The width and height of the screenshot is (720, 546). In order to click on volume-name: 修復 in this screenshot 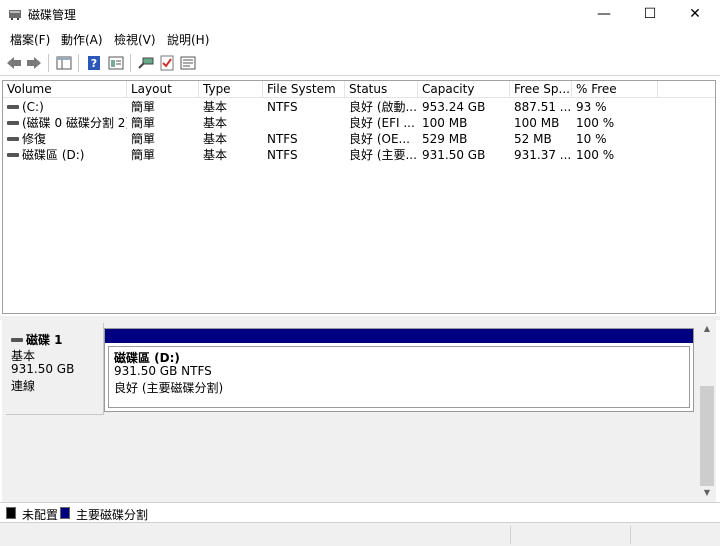, I will do `click(34, 139)`.